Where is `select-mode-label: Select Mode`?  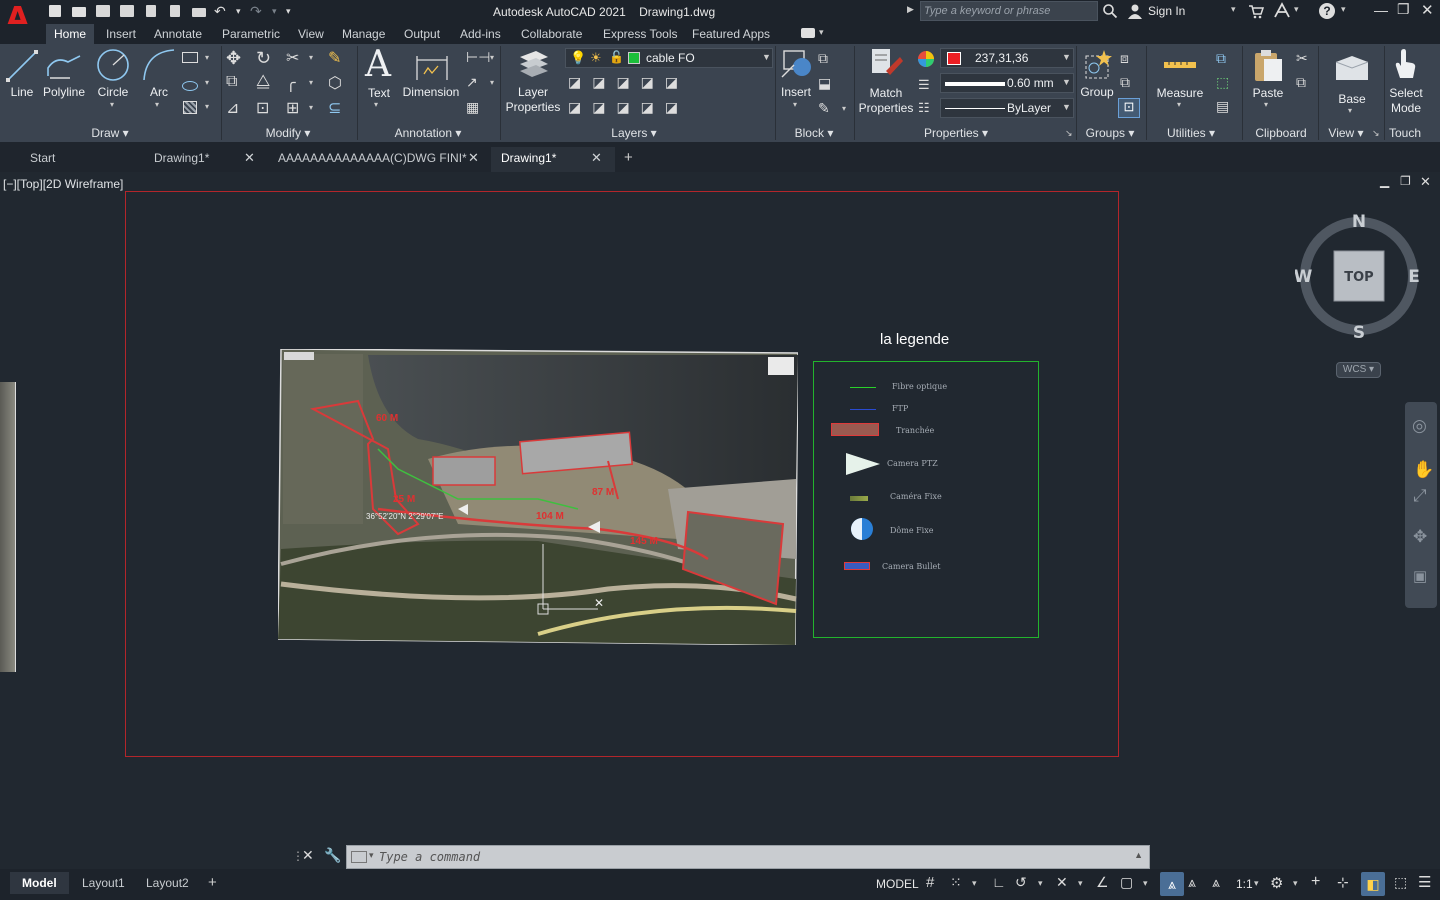
select-mode-label: Select Mode is located at coordinates (1406, 101).